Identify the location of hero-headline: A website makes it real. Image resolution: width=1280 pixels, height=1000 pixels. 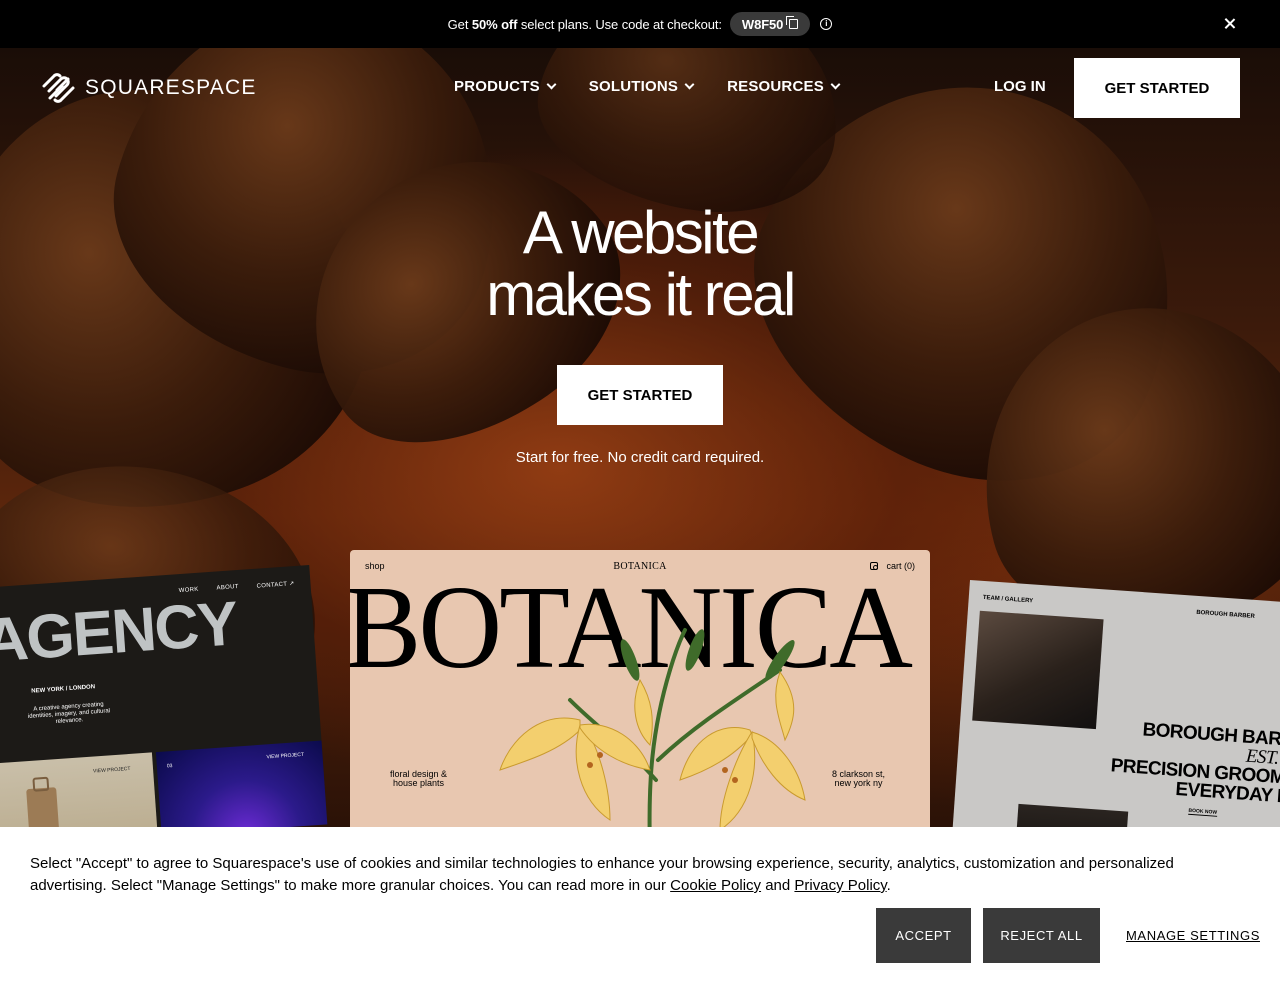
(640, 264).